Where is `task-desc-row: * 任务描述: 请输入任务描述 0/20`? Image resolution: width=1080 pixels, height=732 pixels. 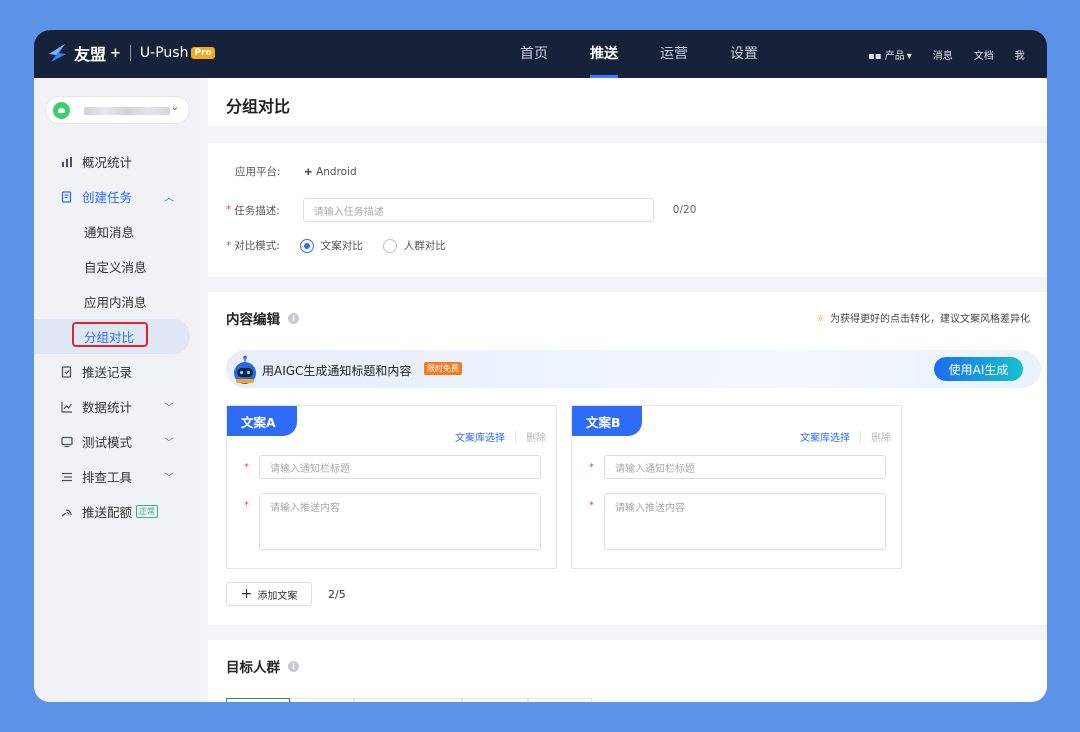 task-desc-row: * 任务描述: 请输入任务描述 0/20 is located at coordinates (461, 210).